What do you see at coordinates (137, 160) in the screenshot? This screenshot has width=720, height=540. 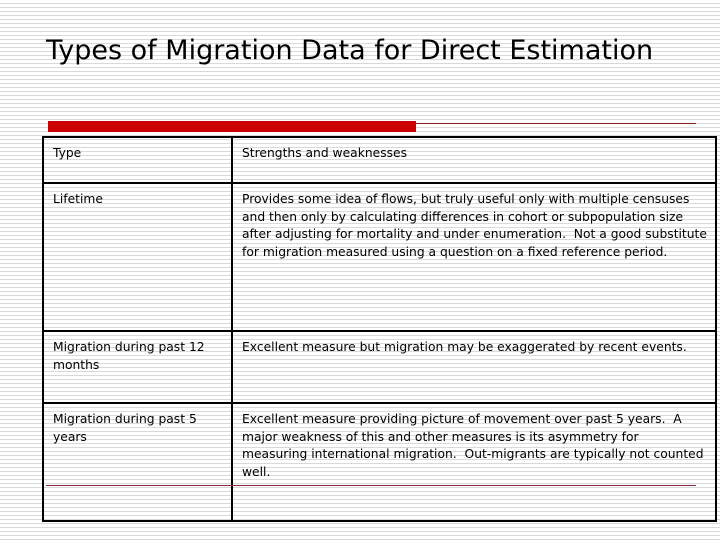 I see `table-header-cell-type: Type` at bounding box center [137, 160].